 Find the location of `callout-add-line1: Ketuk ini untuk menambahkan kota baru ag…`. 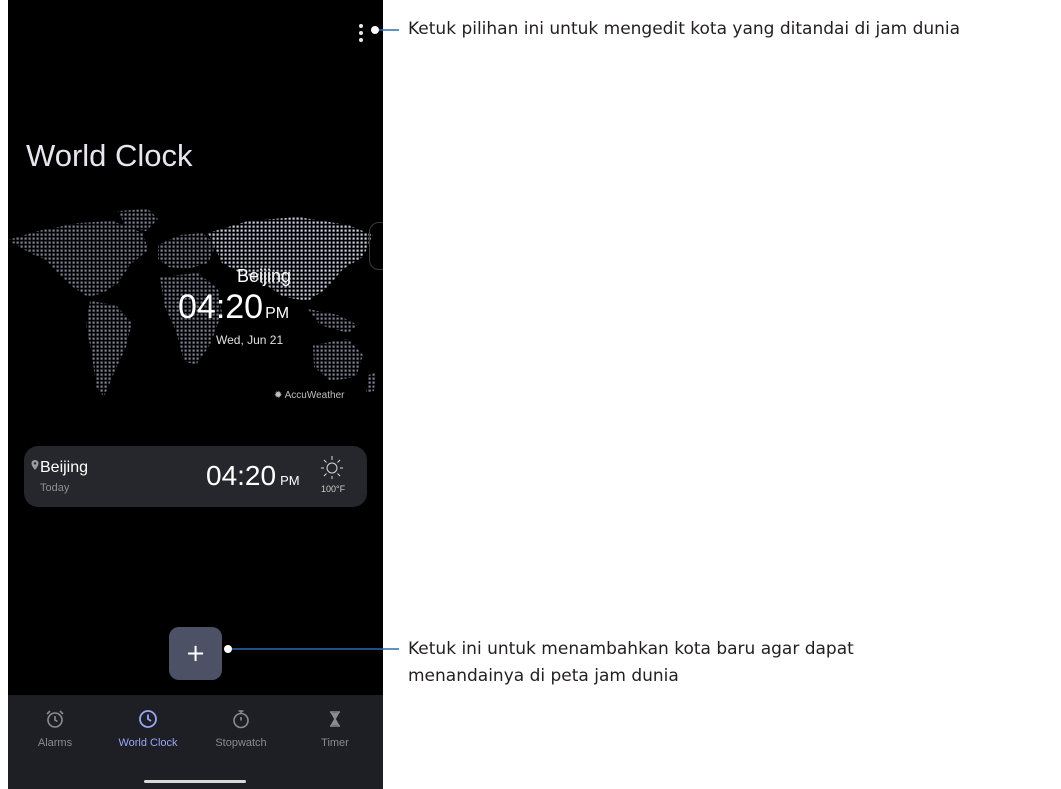

callout-add-line1: Ketuk ini untuk menambahkan kota baru ag… is located at coordinates (631, 649).